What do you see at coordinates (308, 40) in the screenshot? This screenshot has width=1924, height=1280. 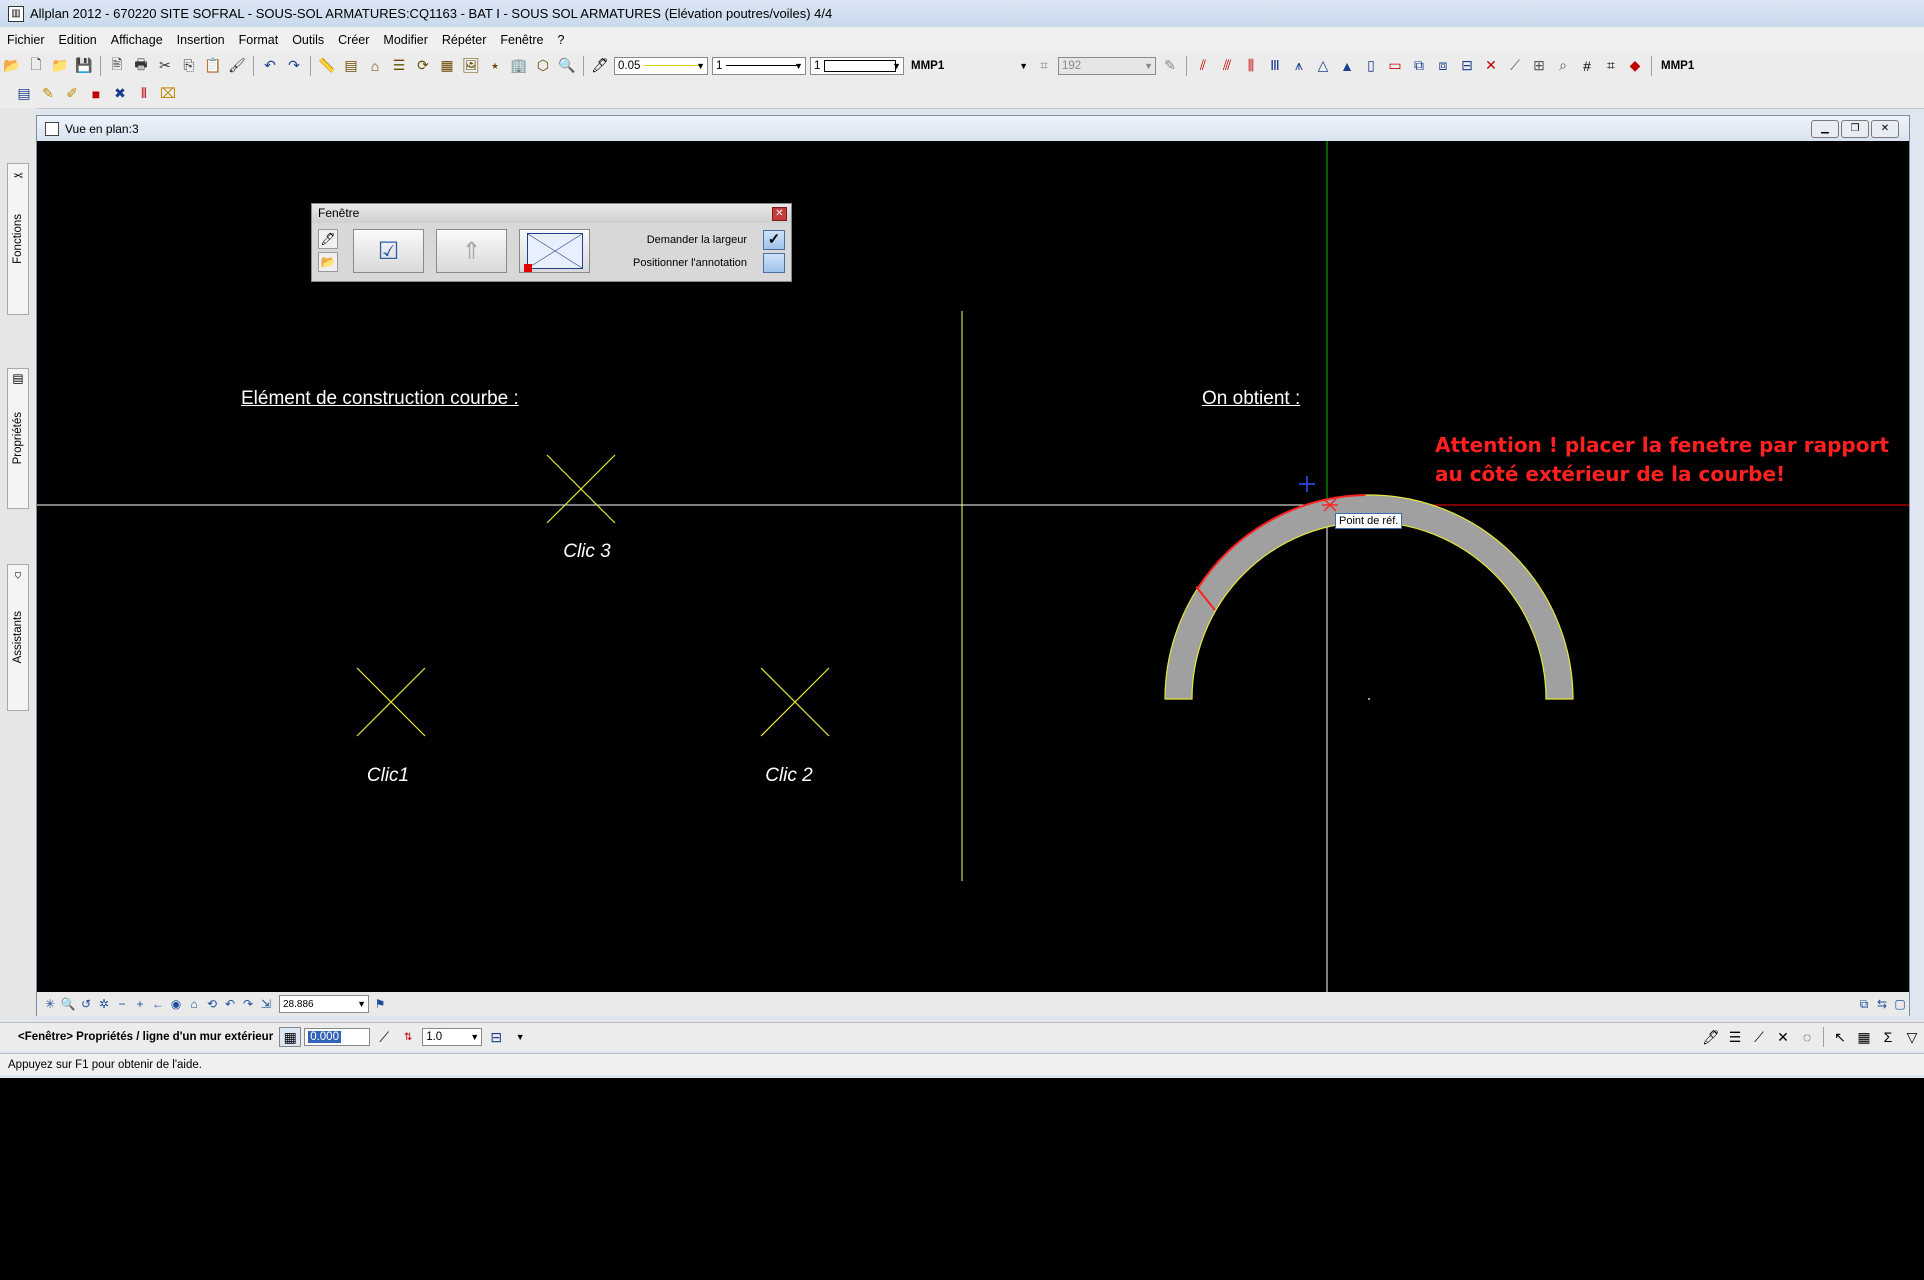 I see `menu-outils: Outils` at bounding box center [308, 40].